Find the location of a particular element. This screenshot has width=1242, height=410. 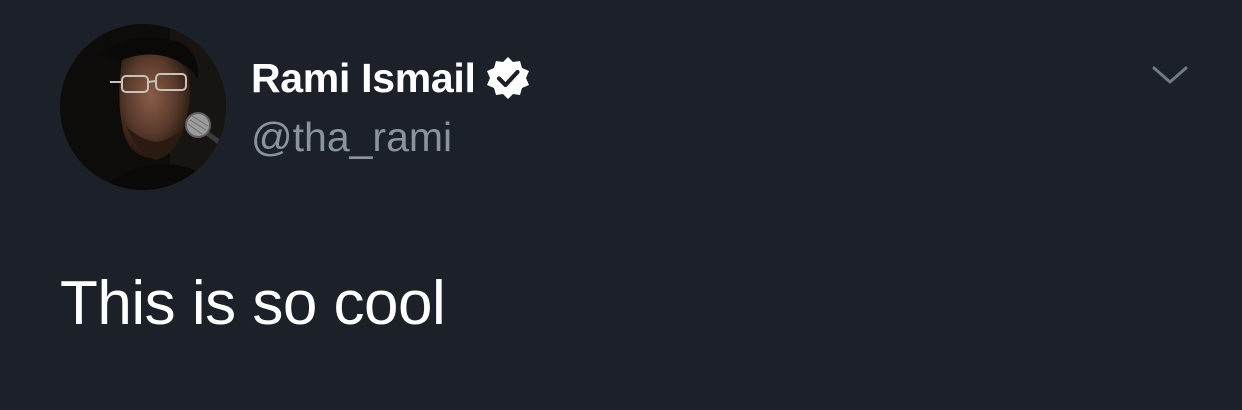

author-handle: @tha_rami is located at coordinates (351, 137).